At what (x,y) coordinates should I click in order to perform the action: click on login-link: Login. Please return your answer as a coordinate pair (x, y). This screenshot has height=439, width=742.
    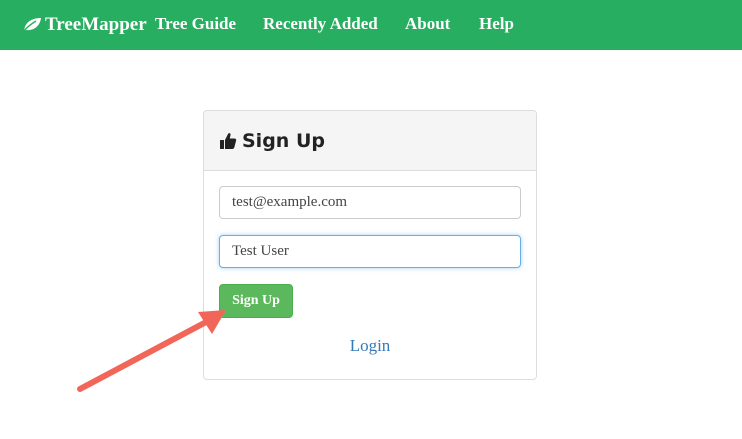
    Looking at the image, I should click on (370, 346).